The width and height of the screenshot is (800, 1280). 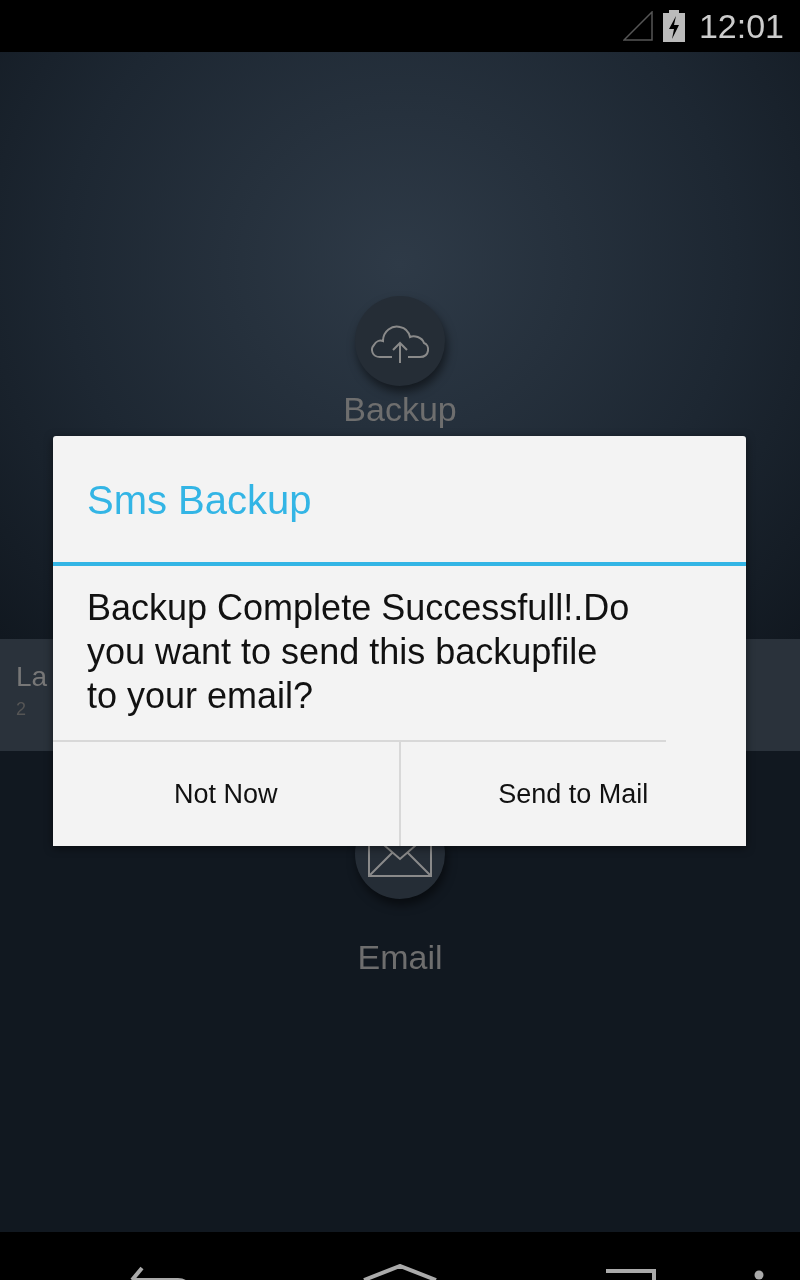 I want to click on last-backup-title: La, so click(x=32, y=677).